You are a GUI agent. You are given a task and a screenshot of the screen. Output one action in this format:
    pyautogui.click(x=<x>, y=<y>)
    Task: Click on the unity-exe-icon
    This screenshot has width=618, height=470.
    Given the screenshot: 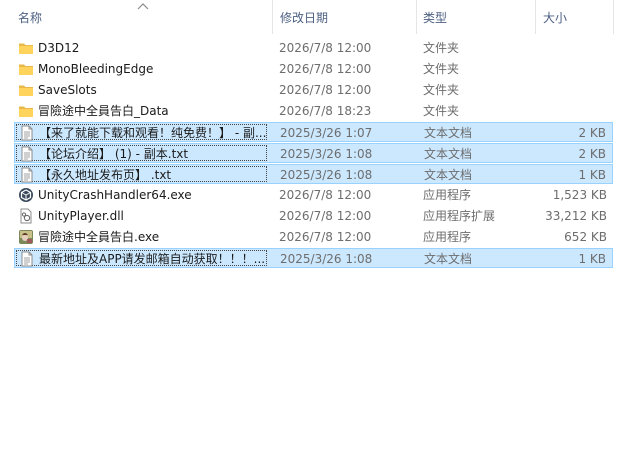 What is the action you would take?
    pyautogui.click(x=26, y=195)
    